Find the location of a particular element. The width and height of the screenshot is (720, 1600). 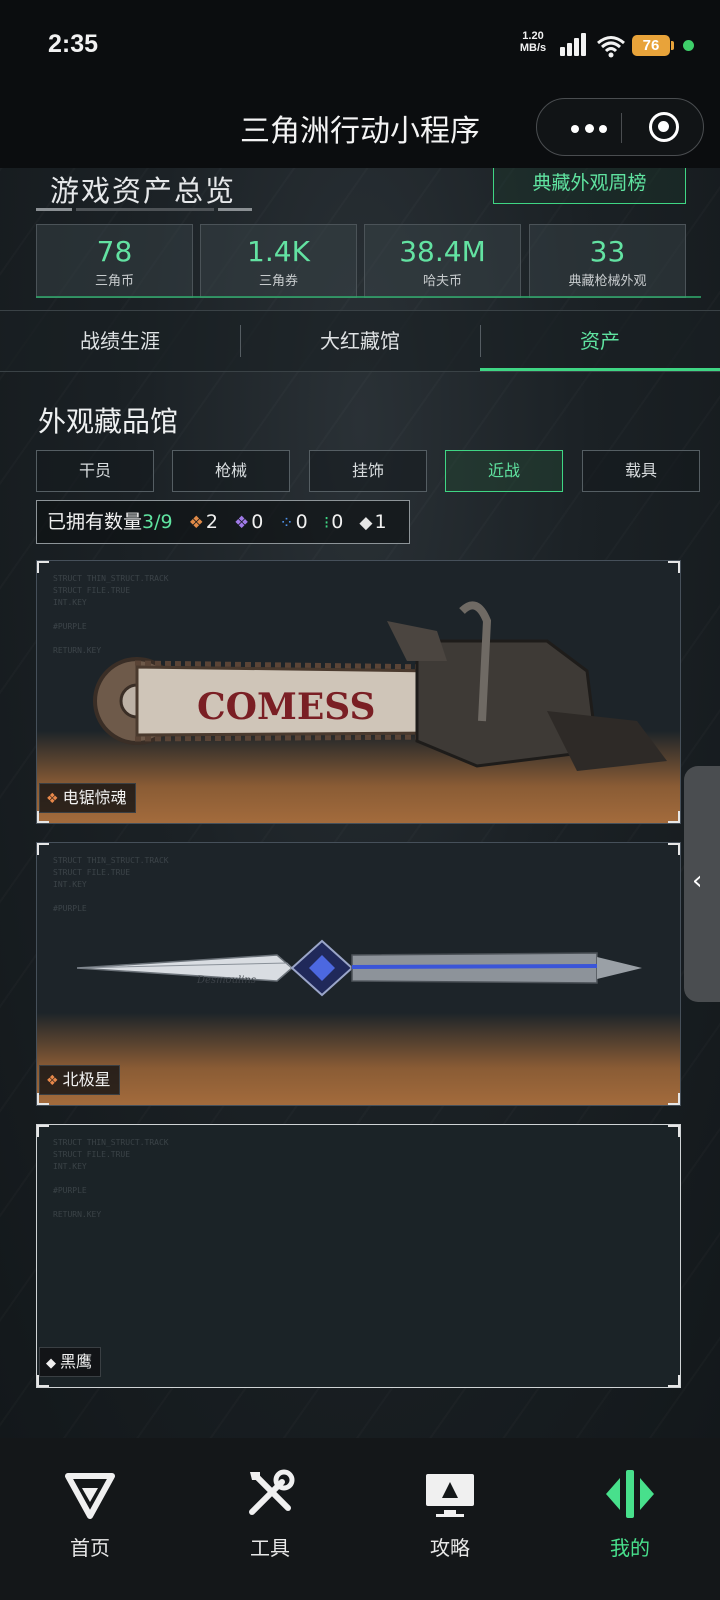

stat-label: 哈夫币 is located at coordinates (442, 281).